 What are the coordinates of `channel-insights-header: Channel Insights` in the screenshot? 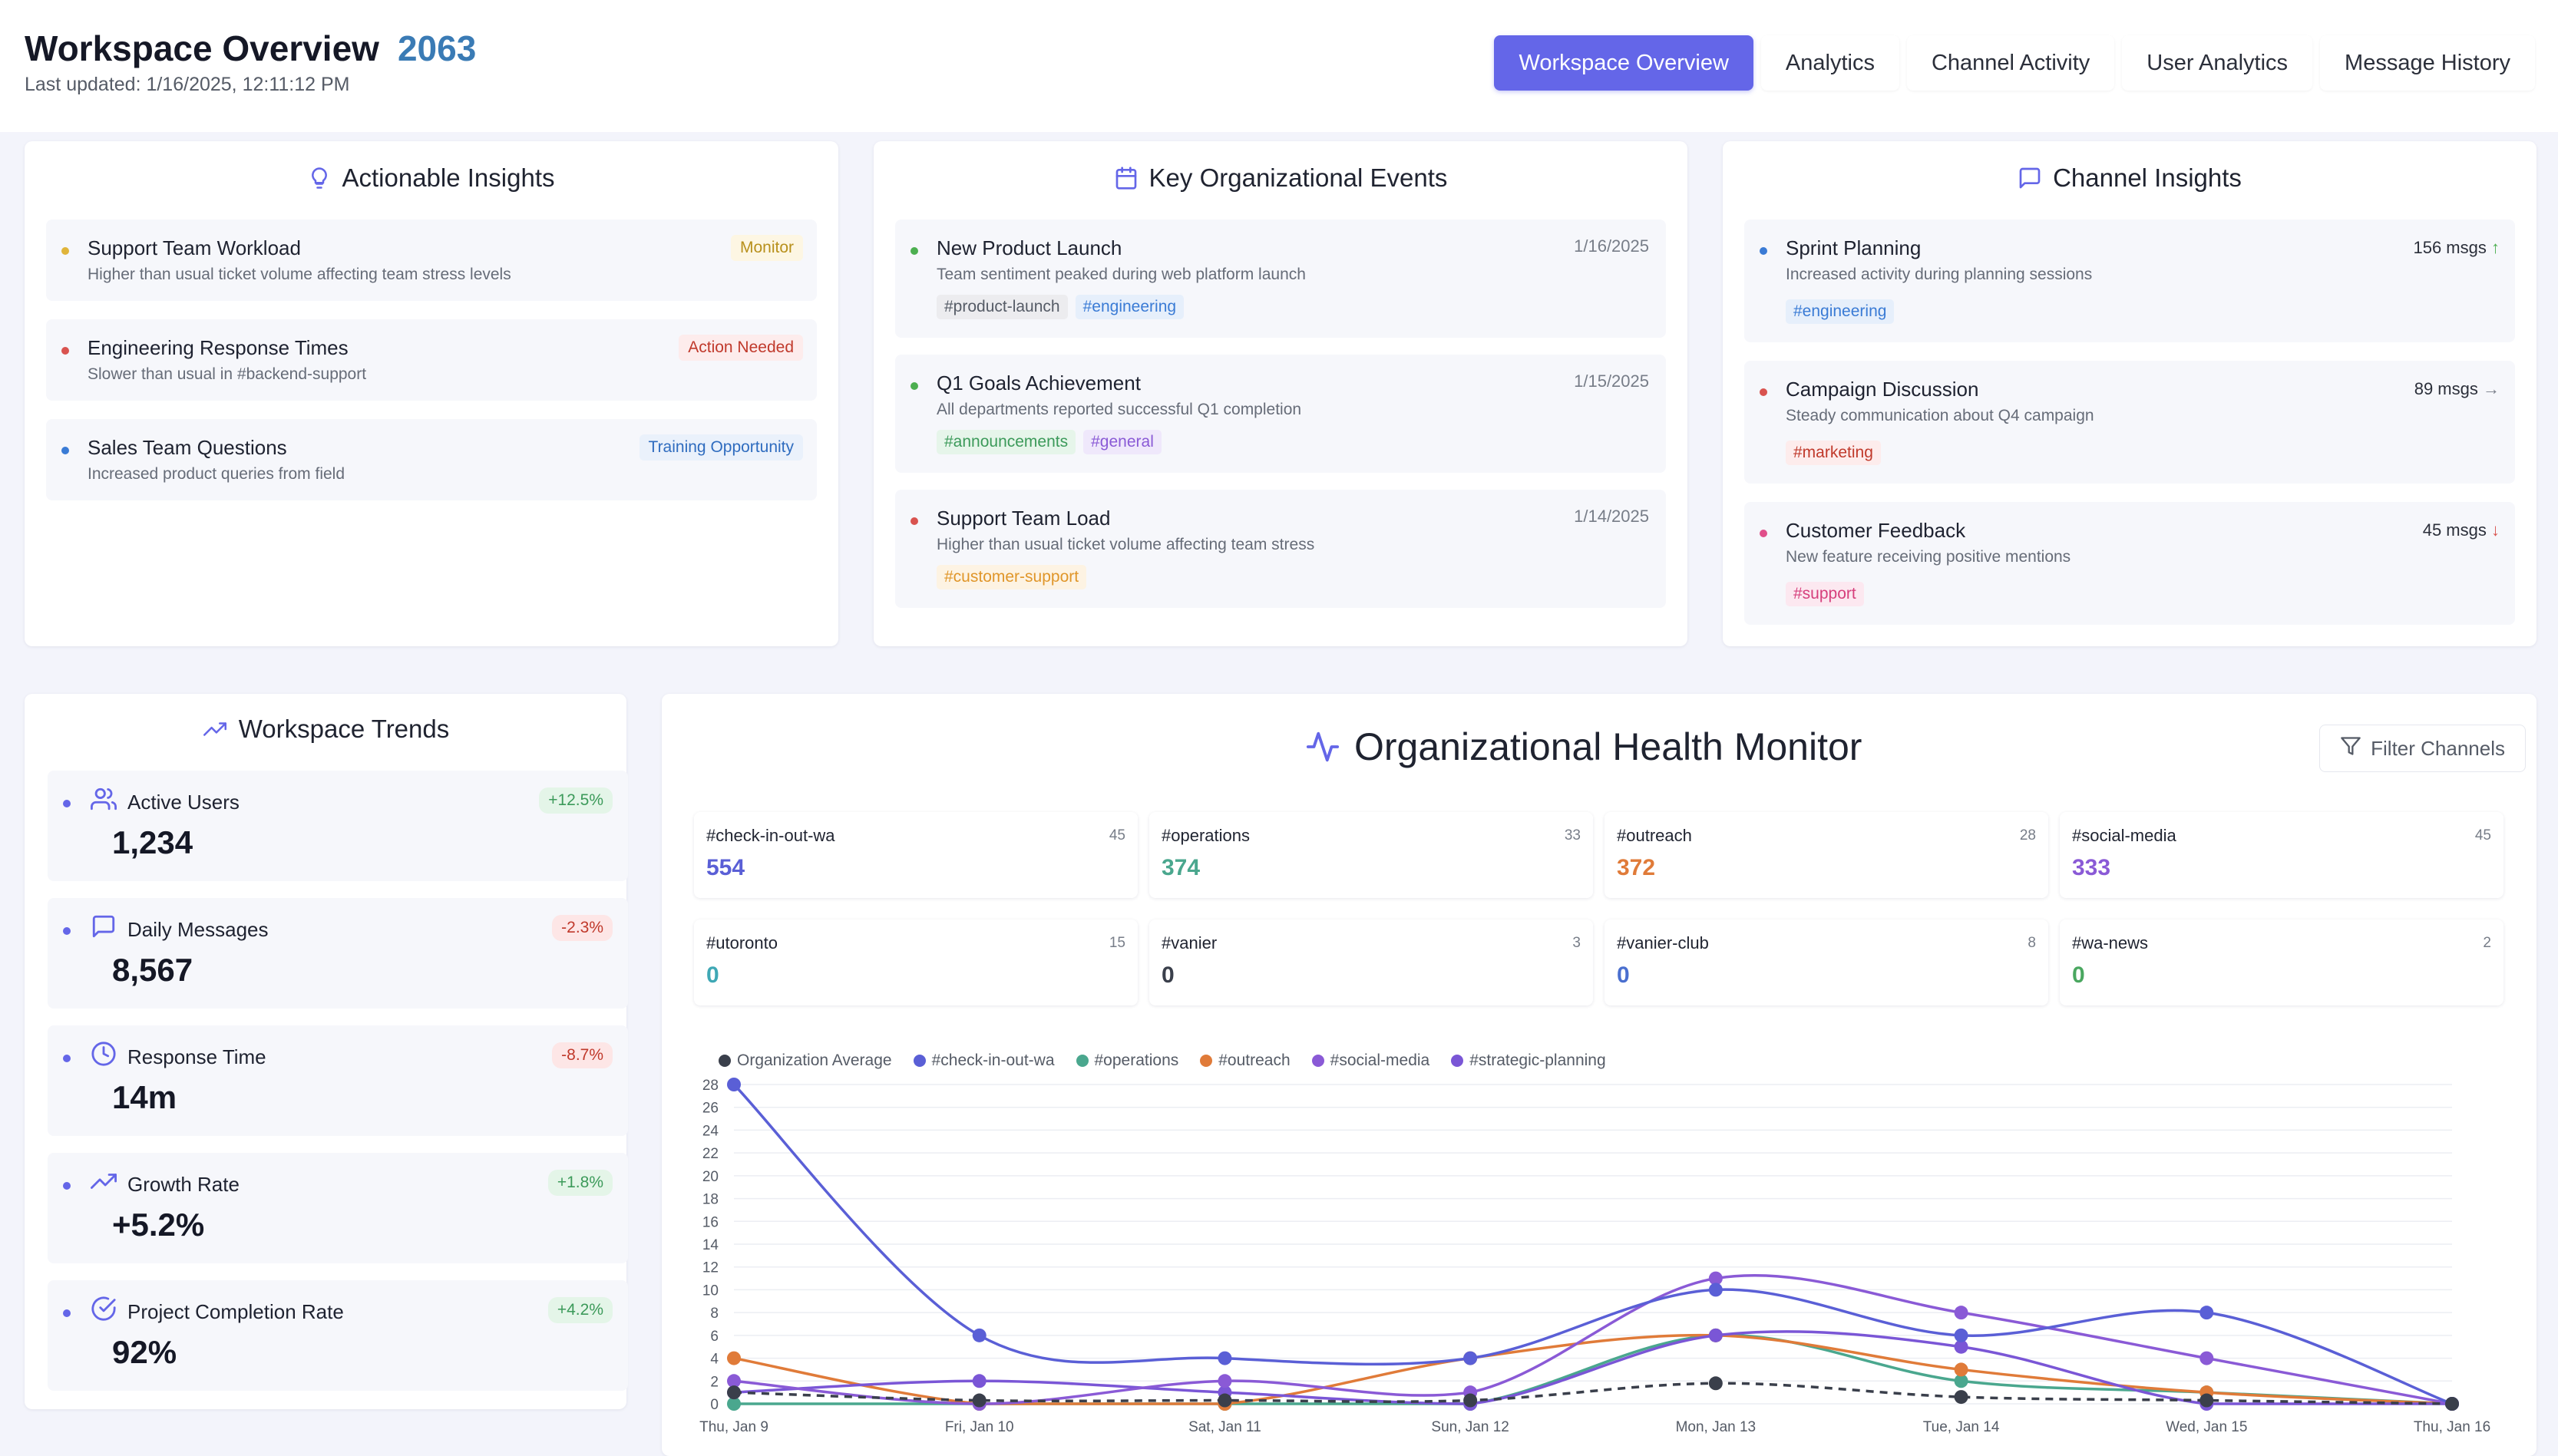 It's located at (2130, 178).